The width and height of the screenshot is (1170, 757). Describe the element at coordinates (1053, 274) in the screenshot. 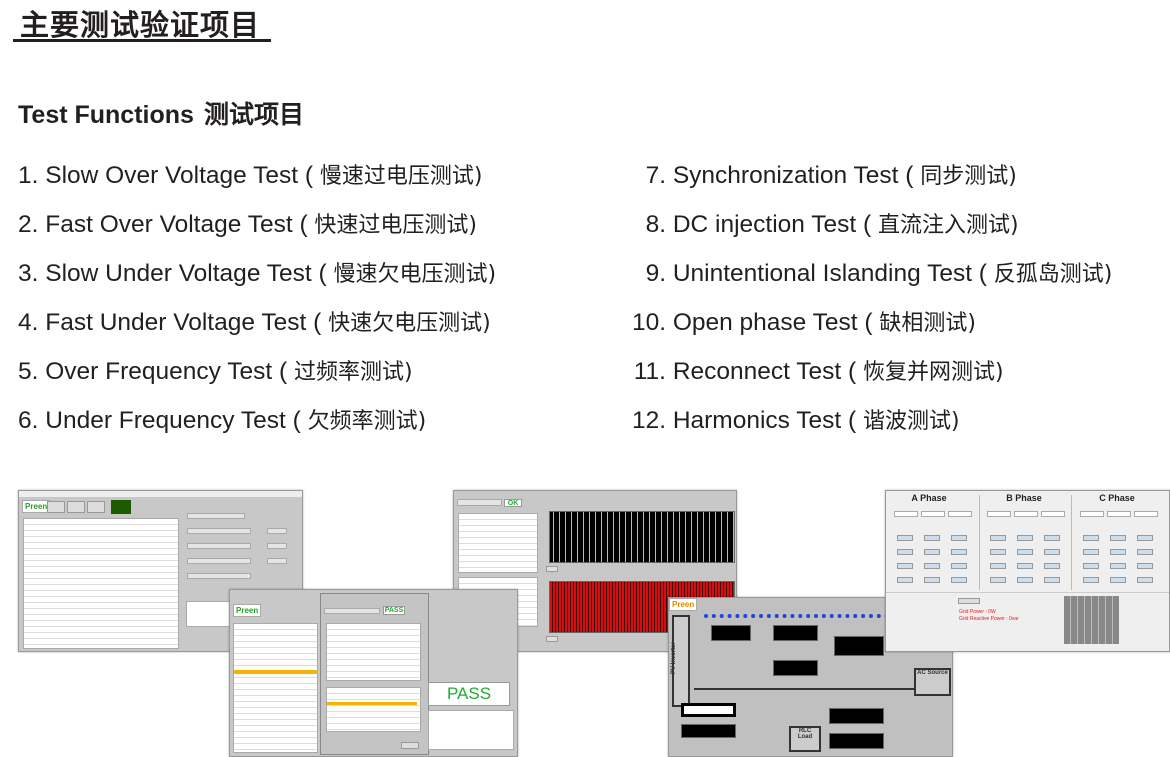

I see `test-name-cn: 反孤岛测试)` at that location.